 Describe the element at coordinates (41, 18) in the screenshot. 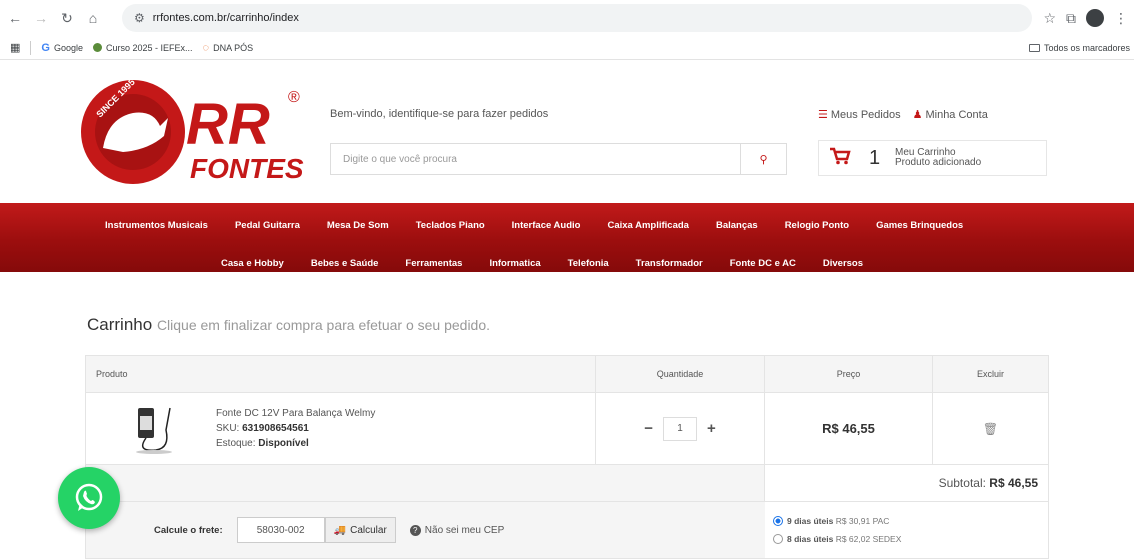

I see `forward-icon: →` at that location.